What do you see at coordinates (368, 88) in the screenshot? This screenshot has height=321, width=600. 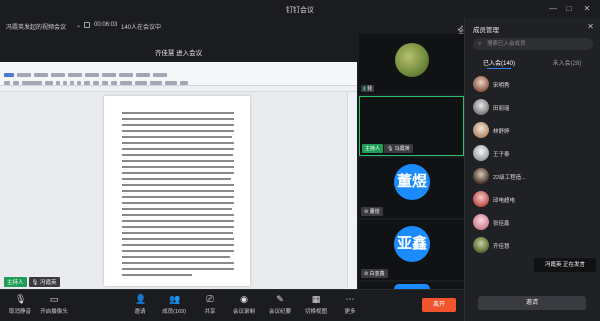 I see `tile-label: ▮ 我` at bounding box center [368, 88].